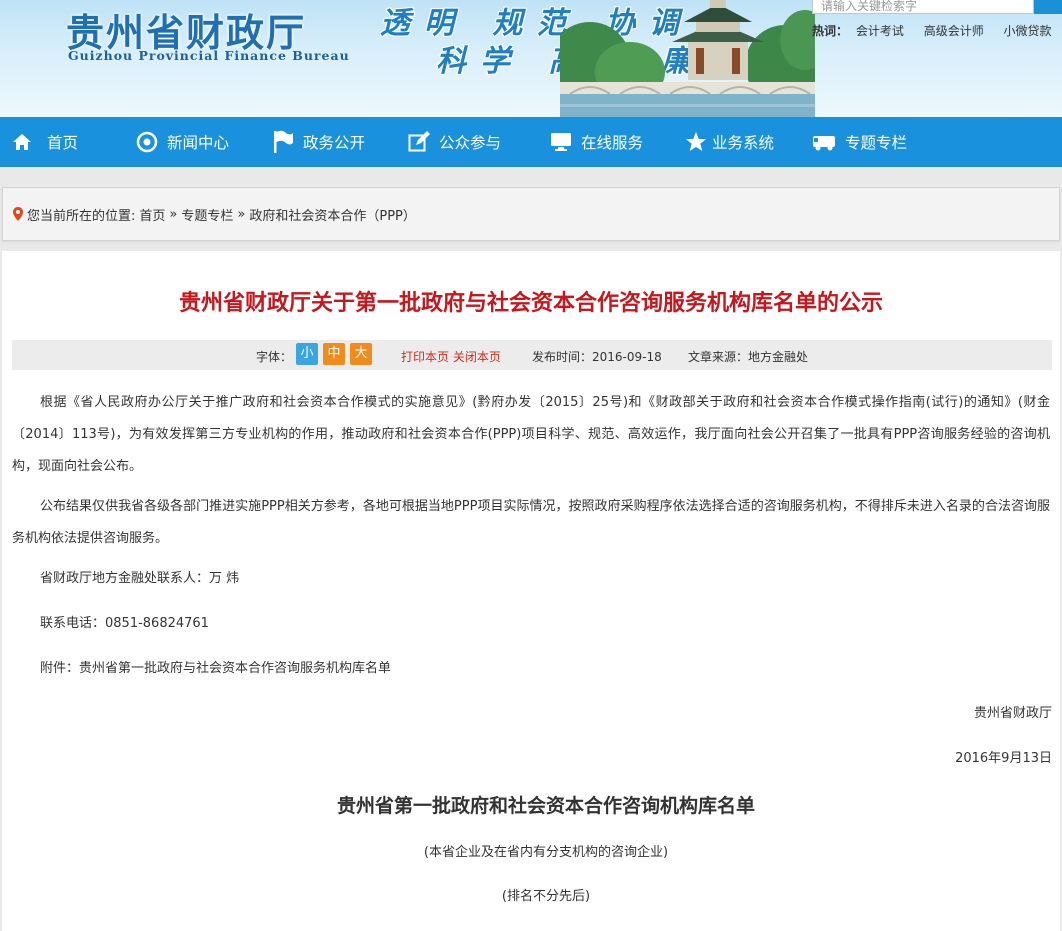 The image size is (1062, 931). What do you see at coordinates (1048, 7) in the screenshot?
I see `search-button` at bounding box center [1048, 7].